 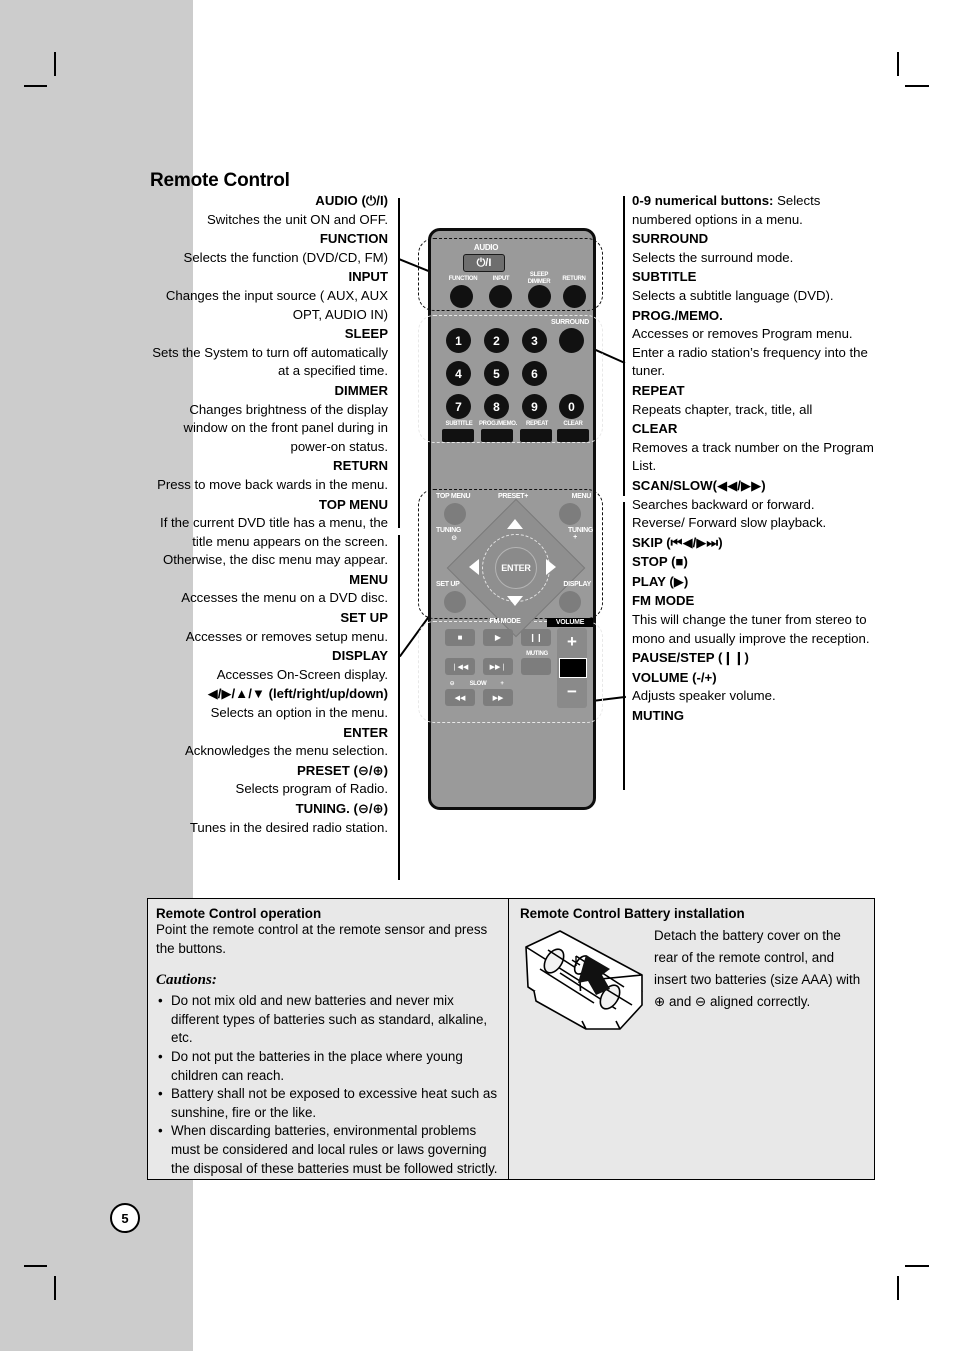 What do you see at coordinates (570, 602) in the screenshot?
I see `display-button` at bounding box center [570, 602].